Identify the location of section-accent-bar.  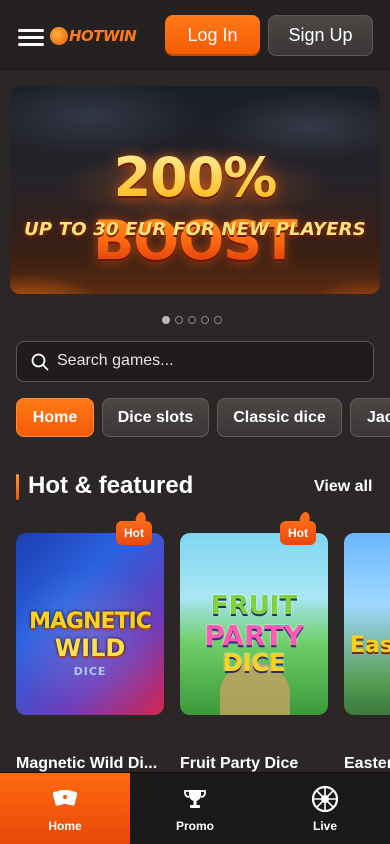
(17, 487).